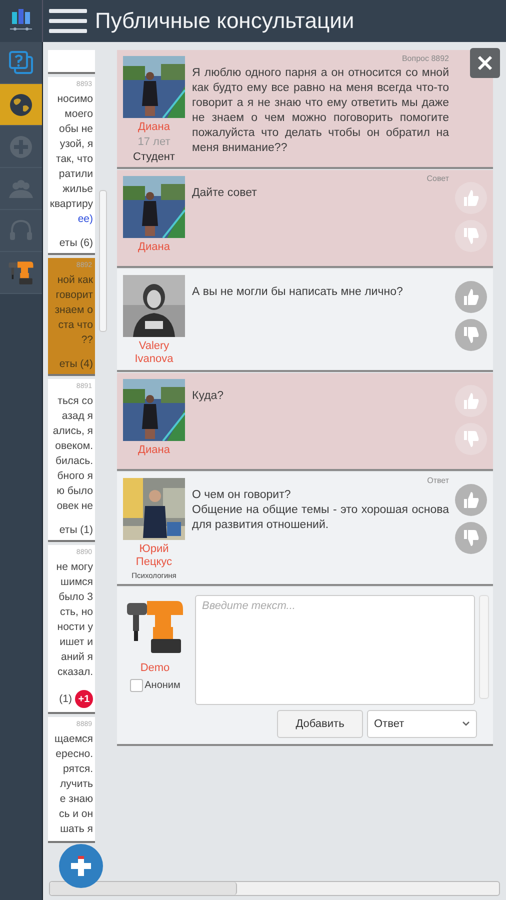 Image resolution: width=506 pixels, height=900 pixels. Describe the element at coordinates (76, 530) in the screenshot. I see `replies-count: еты (1)` at that location.